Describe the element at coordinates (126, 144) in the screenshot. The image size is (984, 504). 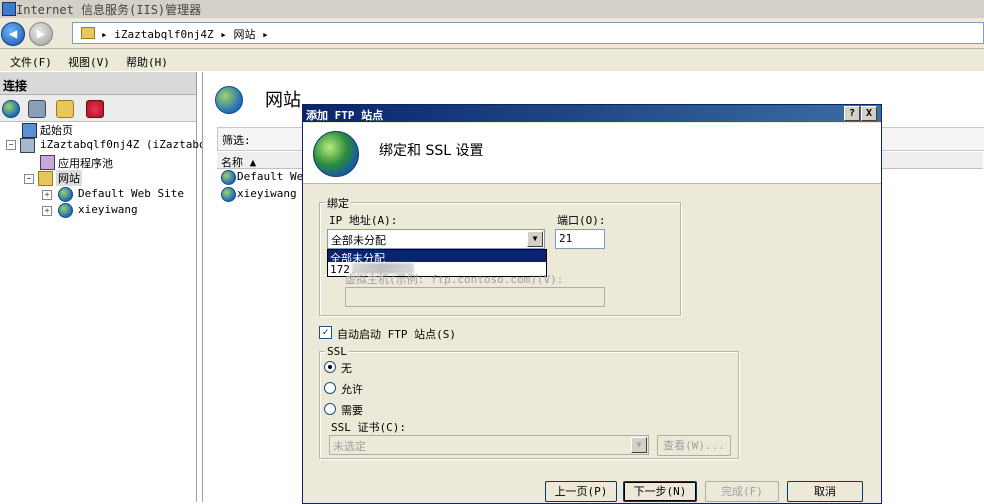
I see `tree-item-server: iZaztabqlf0nj4Z (iZaztabql` at that location.